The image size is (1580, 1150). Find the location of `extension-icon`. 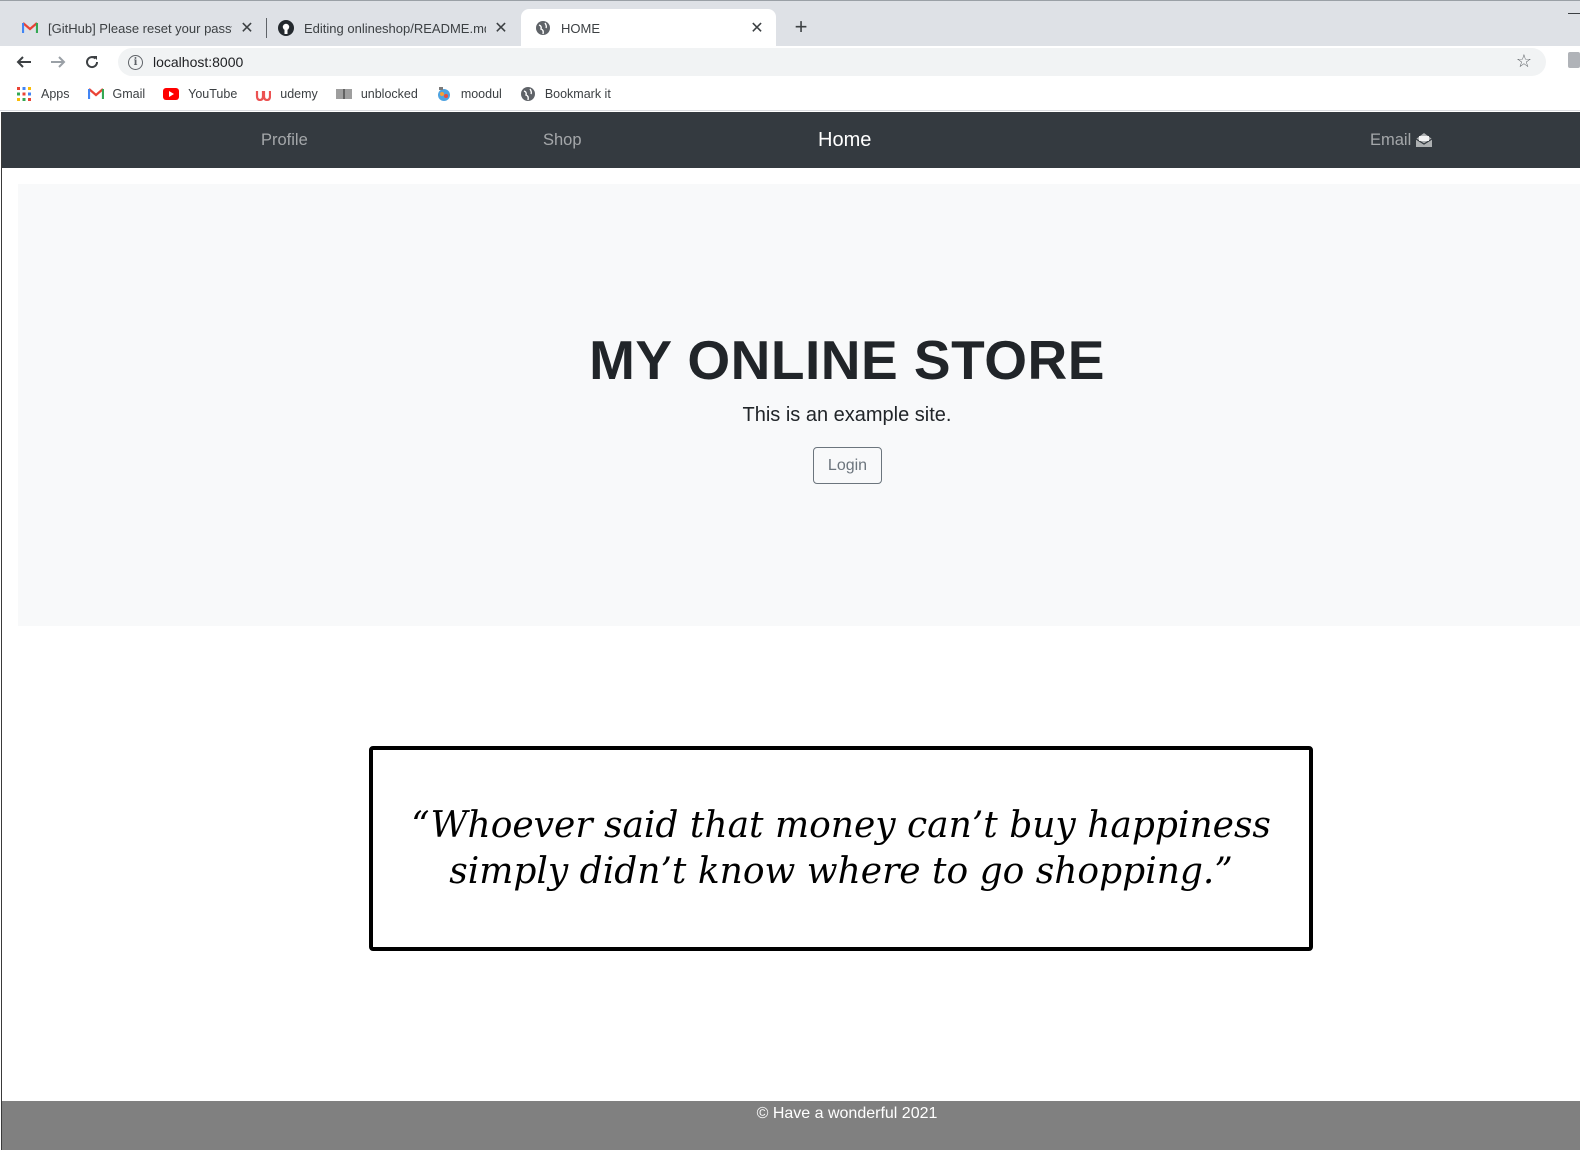

extension-icon is located at coordinates (1574, 60).